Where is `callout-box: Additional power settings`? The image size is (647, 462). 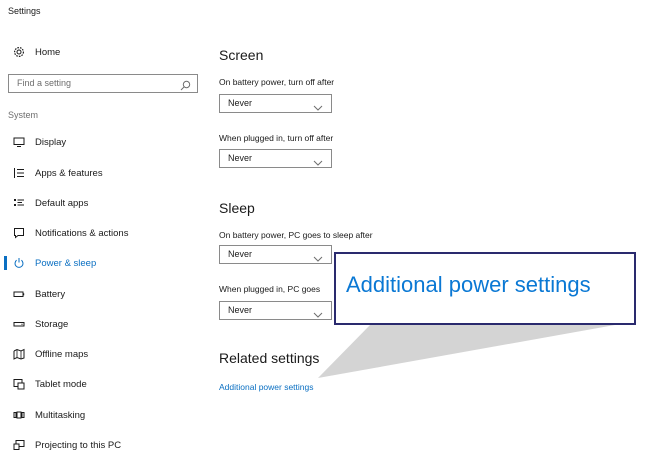
callout-box: Additional power settings is located at coordinates (485, 288).